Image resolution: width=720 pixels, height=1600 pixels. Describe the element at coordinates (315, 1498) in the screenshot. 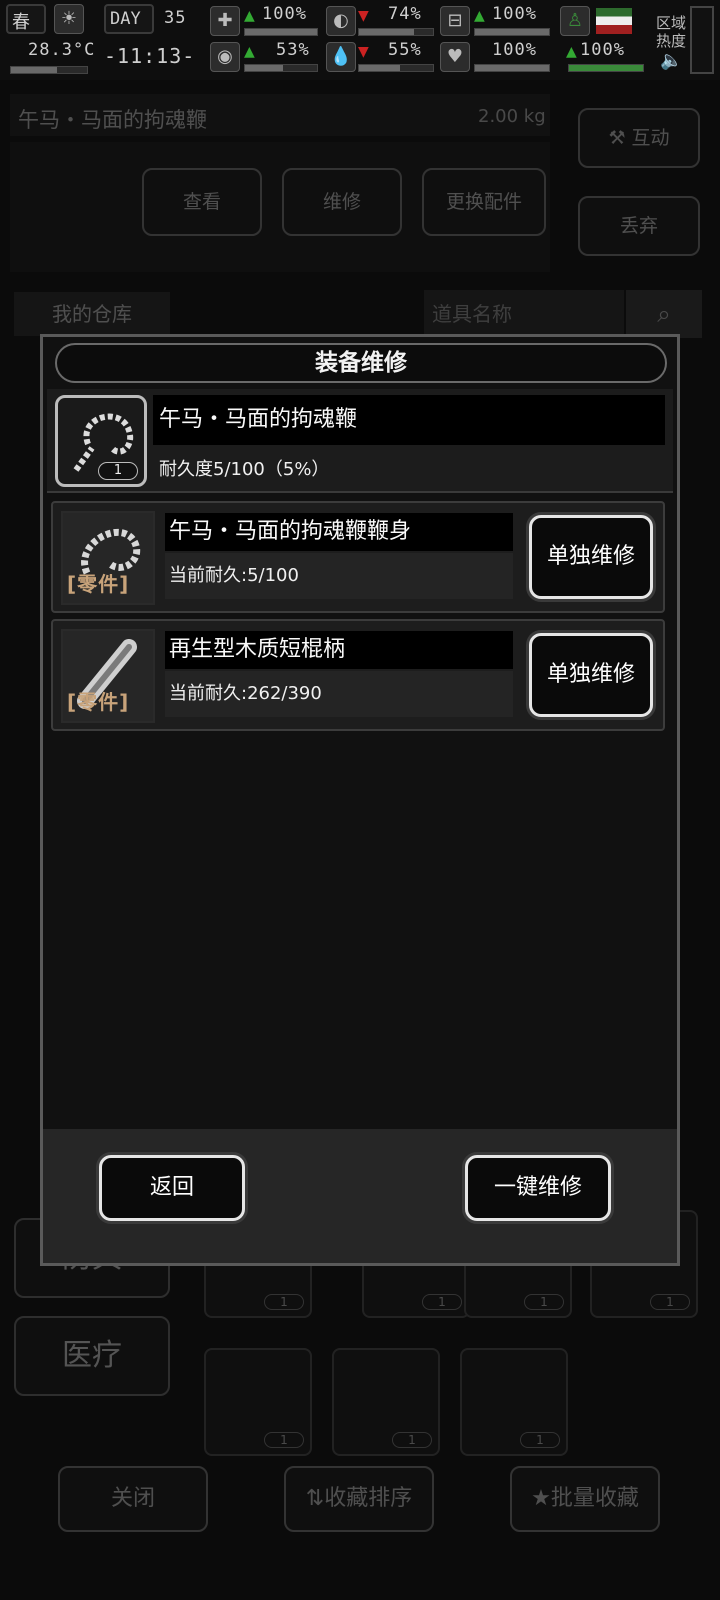

I see `swap-icon: ⇅` at that location.